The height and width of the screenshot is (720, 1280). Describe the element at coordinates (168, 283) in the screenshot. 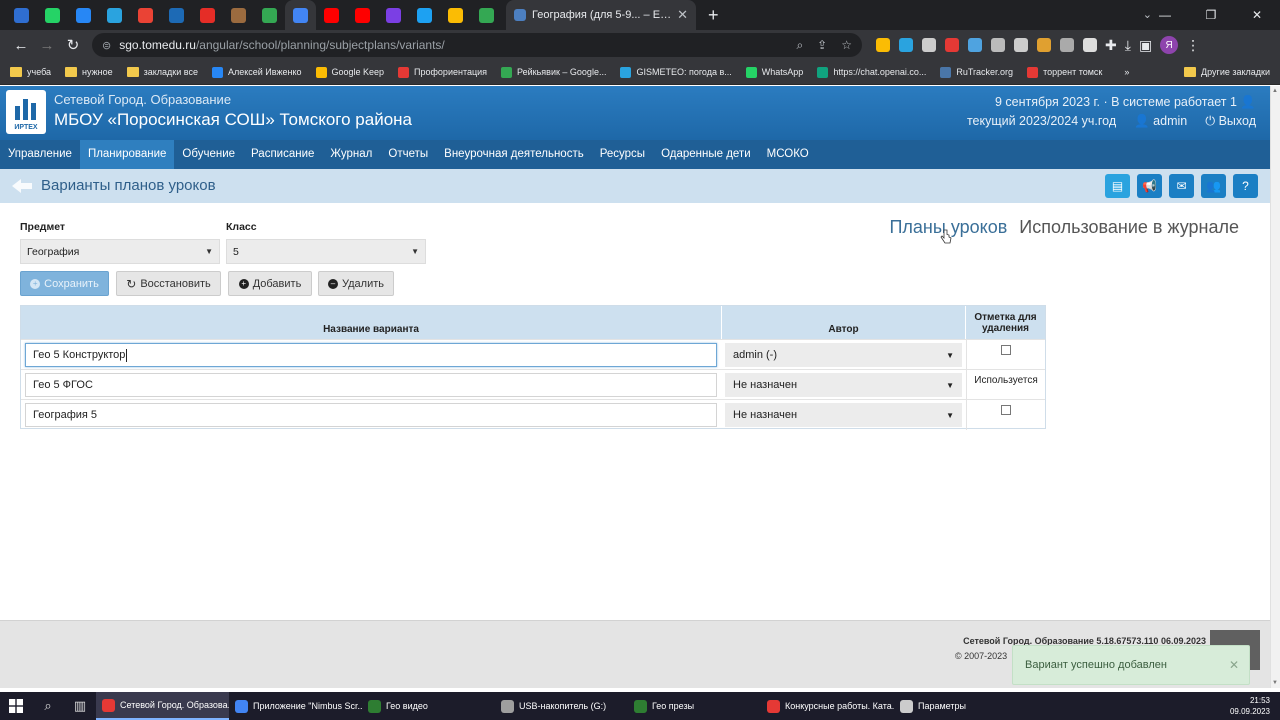

I see `restore-button: ↻ Восстановить` at that location.